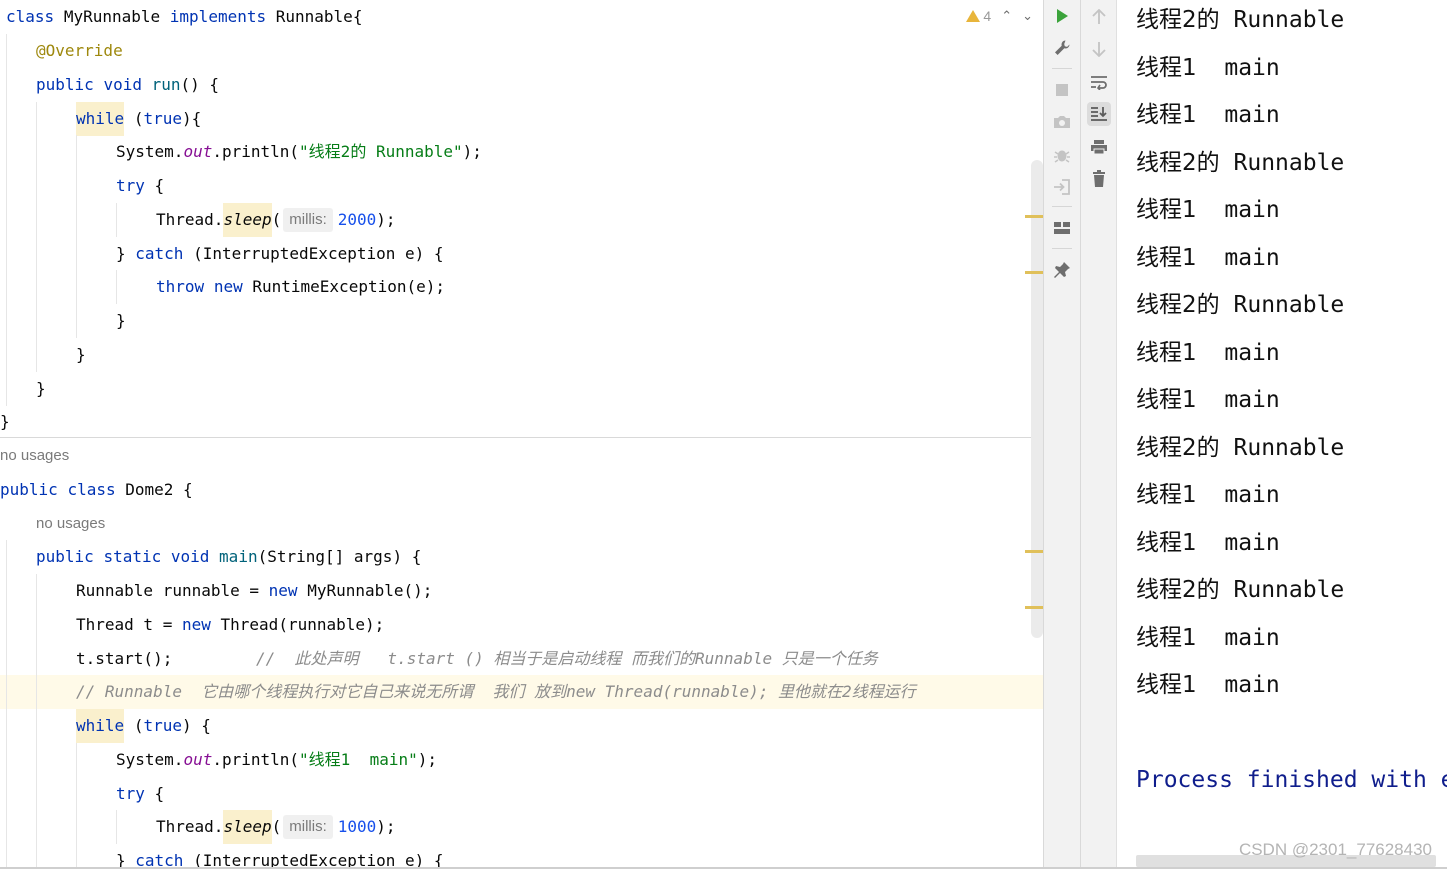  What do you see at coordinates (514, 287) in the screenshot?
I see `code-line: throw new RuntimeException(e);` at bounding box center [514, 287].